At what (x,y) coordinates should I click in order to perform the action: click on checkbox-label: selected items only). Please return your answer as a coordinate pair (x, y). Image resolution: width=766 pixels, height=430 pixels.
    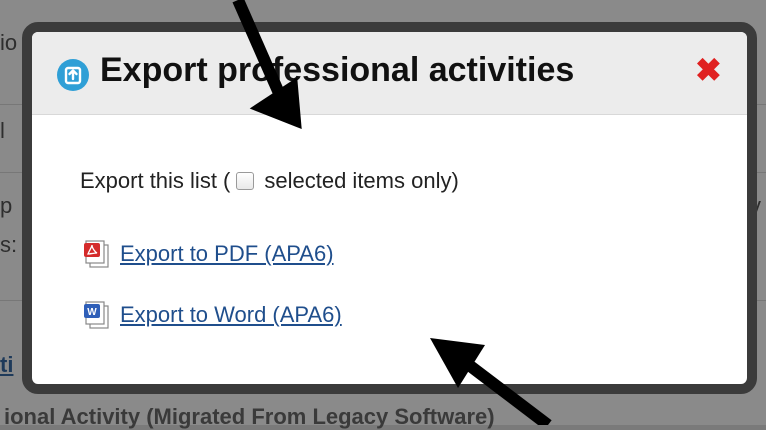
    Looking at the image, I should click on (361, 180).